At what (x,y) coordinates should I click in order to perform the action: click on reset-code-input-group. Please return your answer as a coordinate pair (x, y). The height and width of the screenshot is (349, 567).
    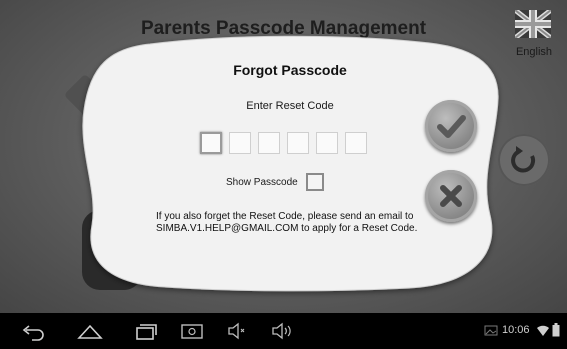
    Looking at the image, I should click on (283, 144).